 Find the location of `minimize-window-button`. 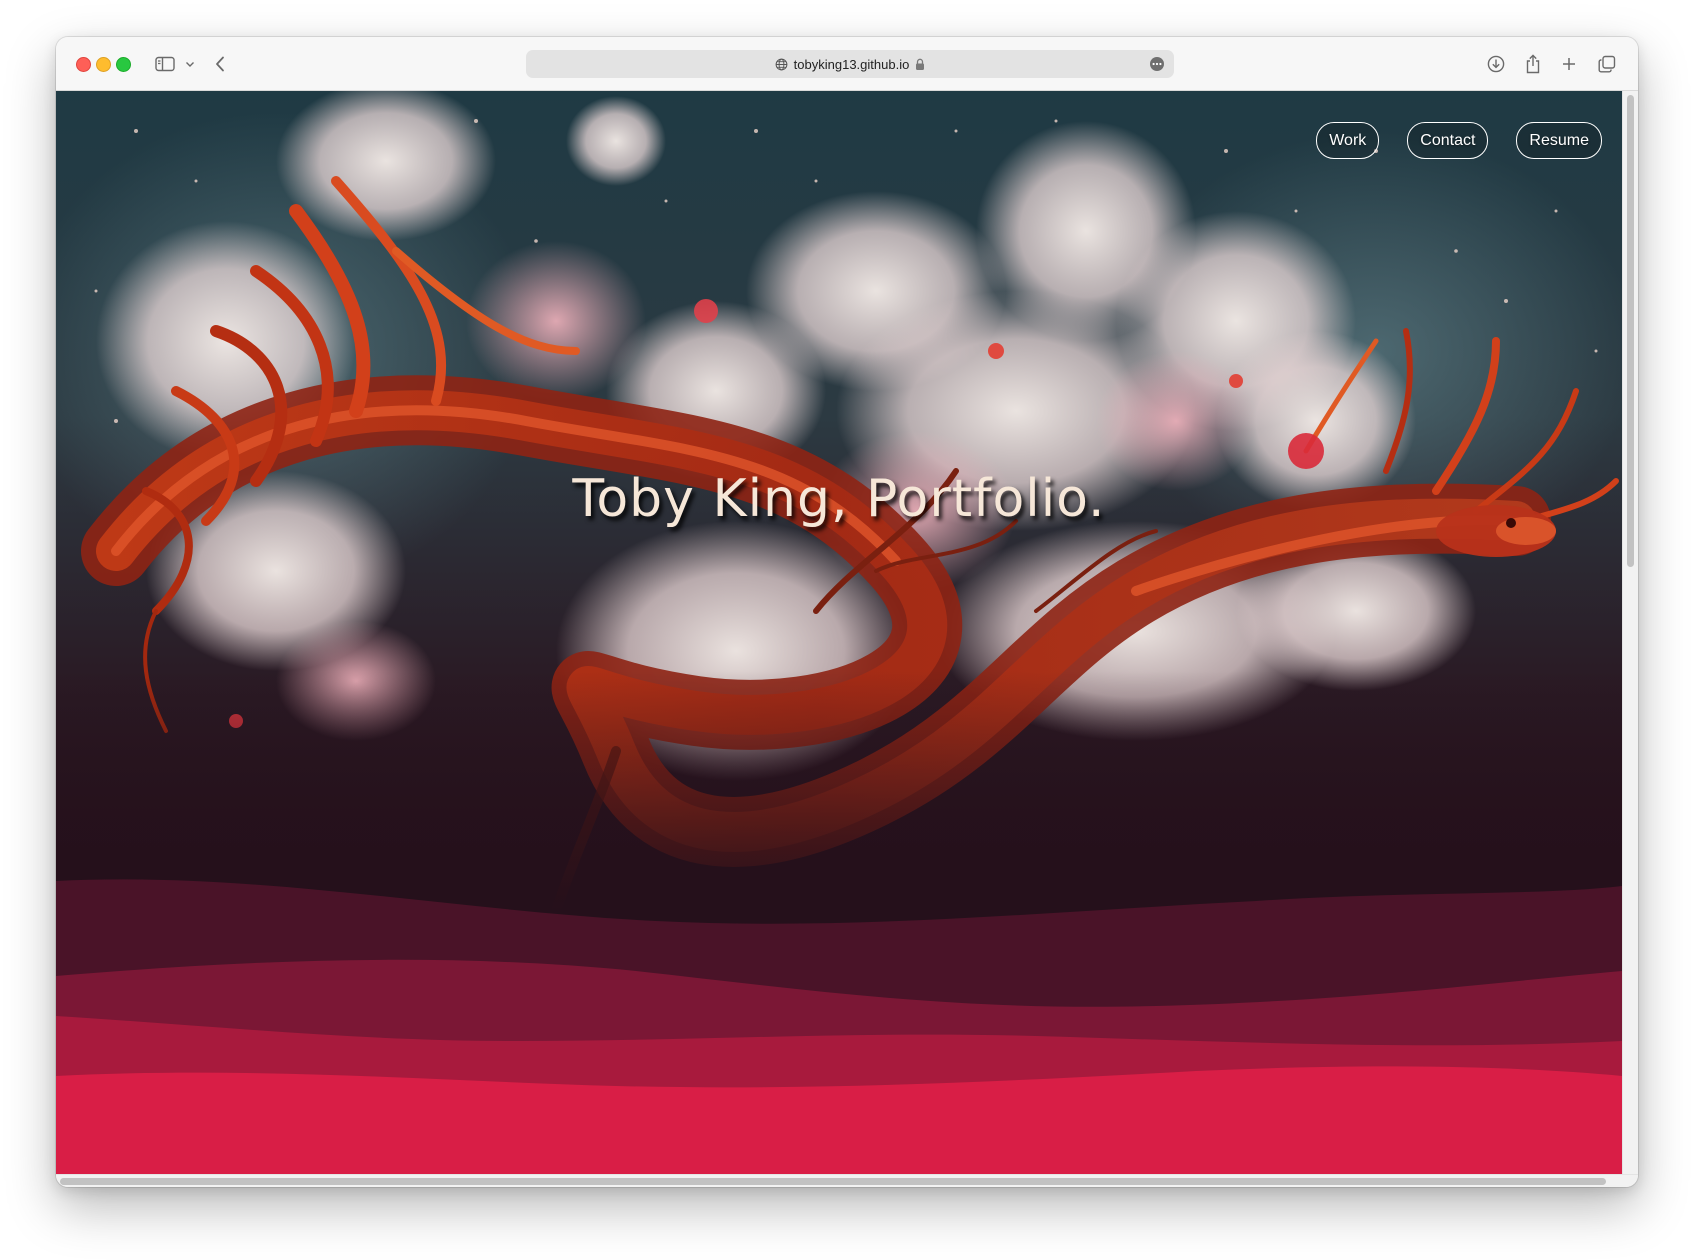

minimize-window-button is located at coordinates (103, 64).